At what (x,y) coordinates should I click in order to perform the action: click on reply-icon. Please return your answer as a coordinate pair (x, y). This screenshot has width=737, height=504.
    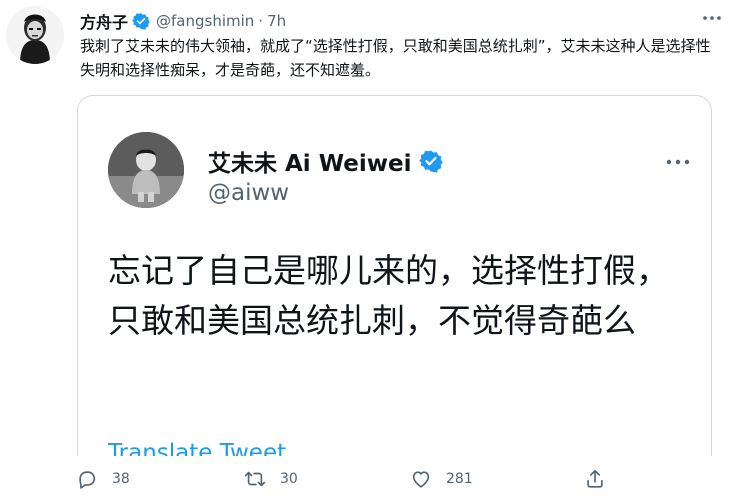
    Looking at the image, I should click on (87, 480).